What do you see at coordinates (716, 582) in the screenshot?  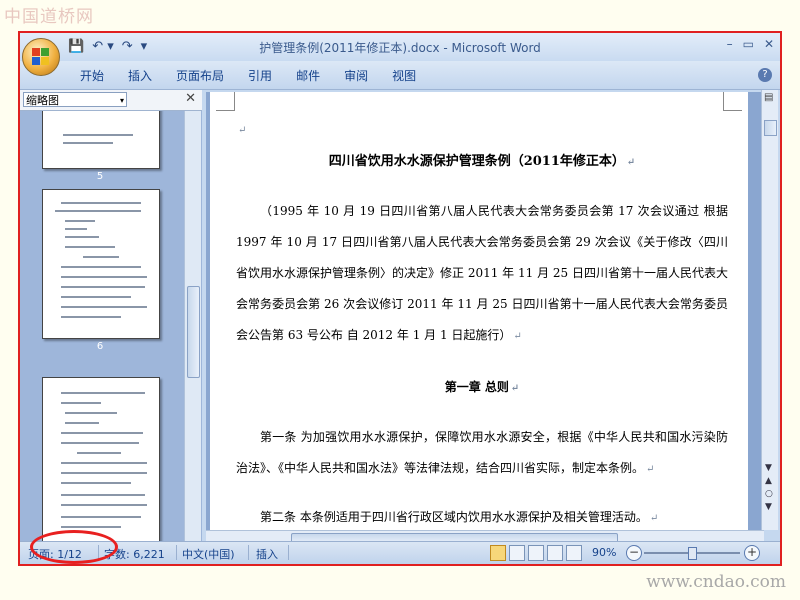 I see `watermark-url: www.cndao.com` at bounding box center [716, 582].